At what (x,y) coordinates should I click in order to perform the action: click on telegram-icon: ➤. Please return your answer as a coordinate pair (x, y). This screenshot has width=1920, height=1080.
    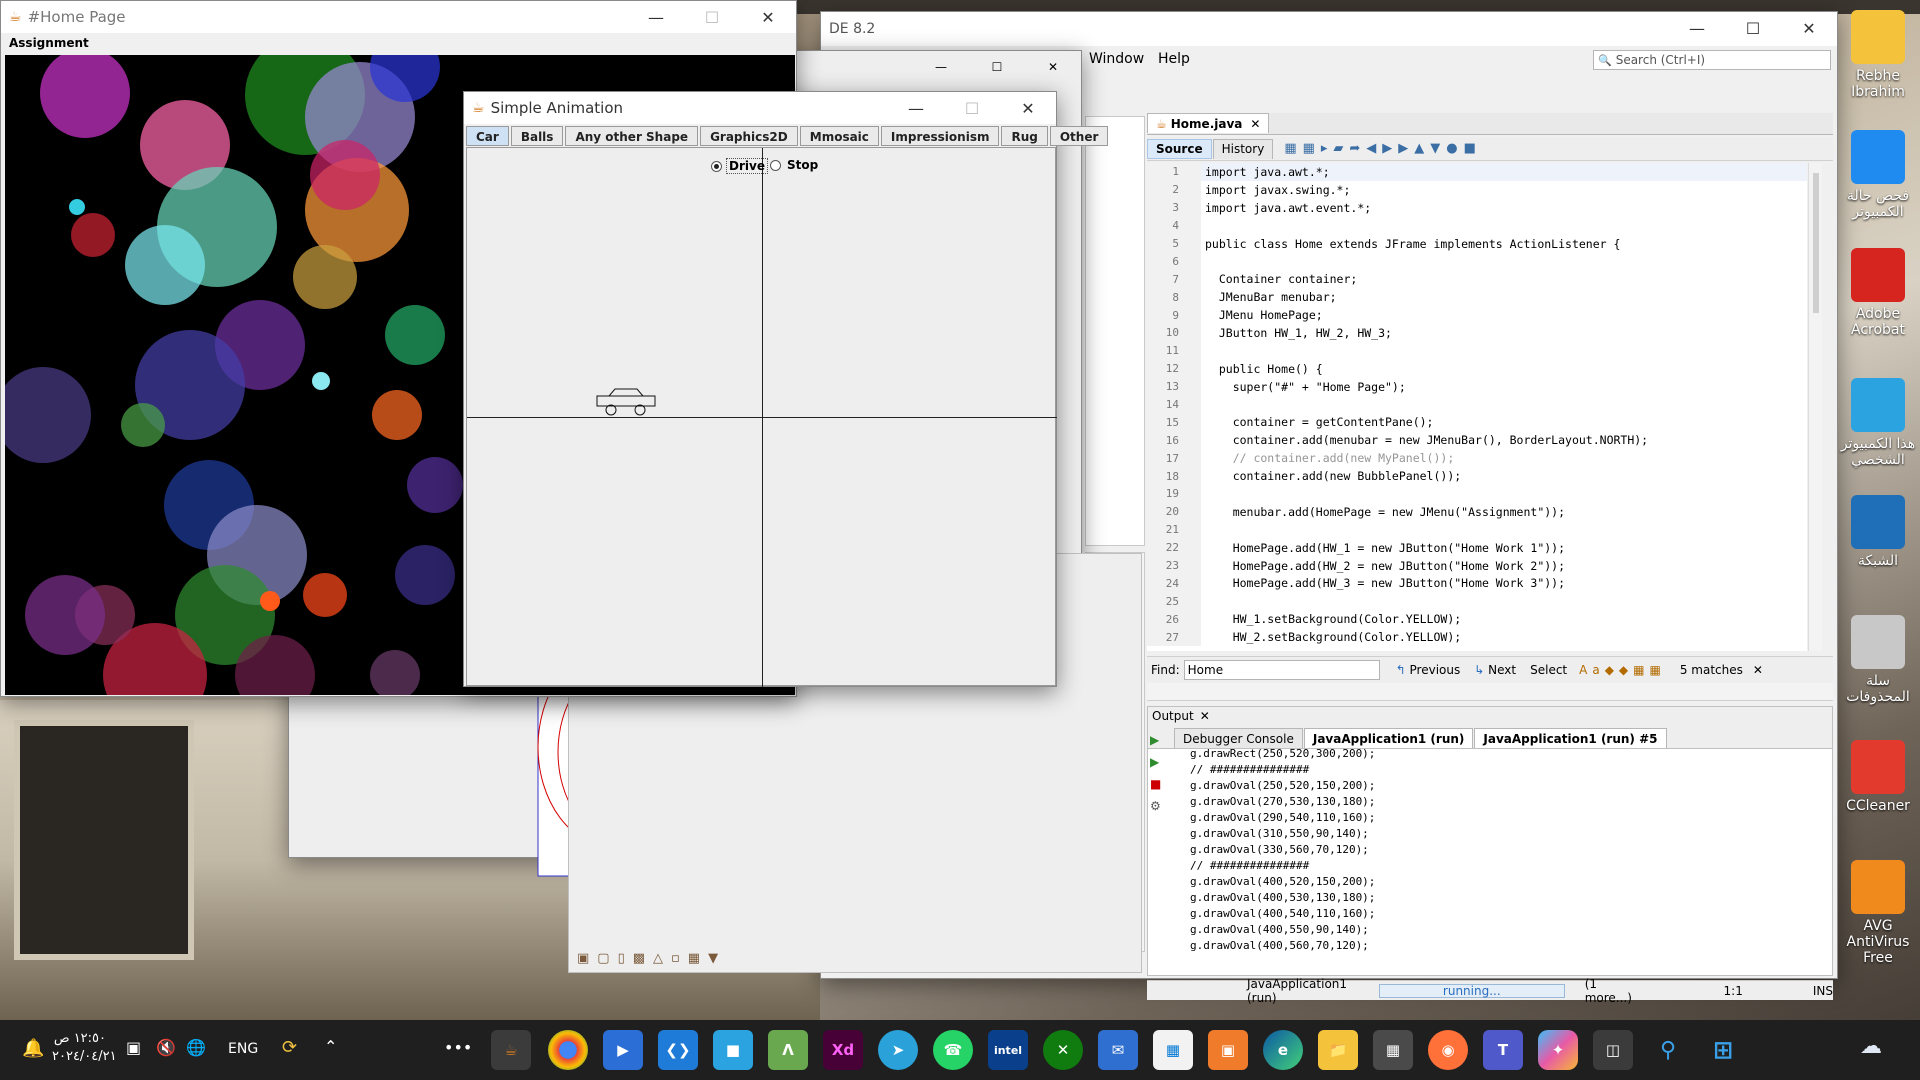
    Looking at the image, I should click on (898, 1050).